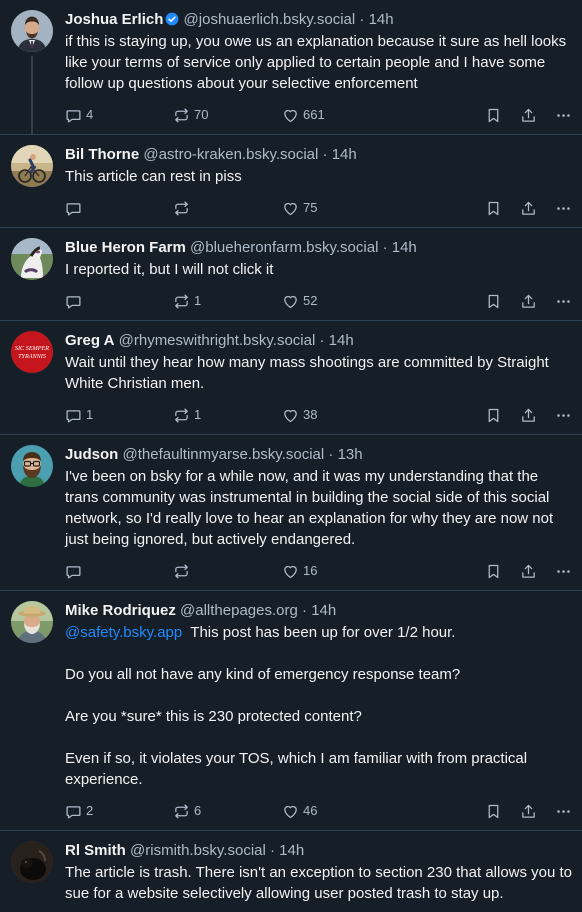 The image size is (582, 912). I want to click on like-button: 52, so click(299, 301).